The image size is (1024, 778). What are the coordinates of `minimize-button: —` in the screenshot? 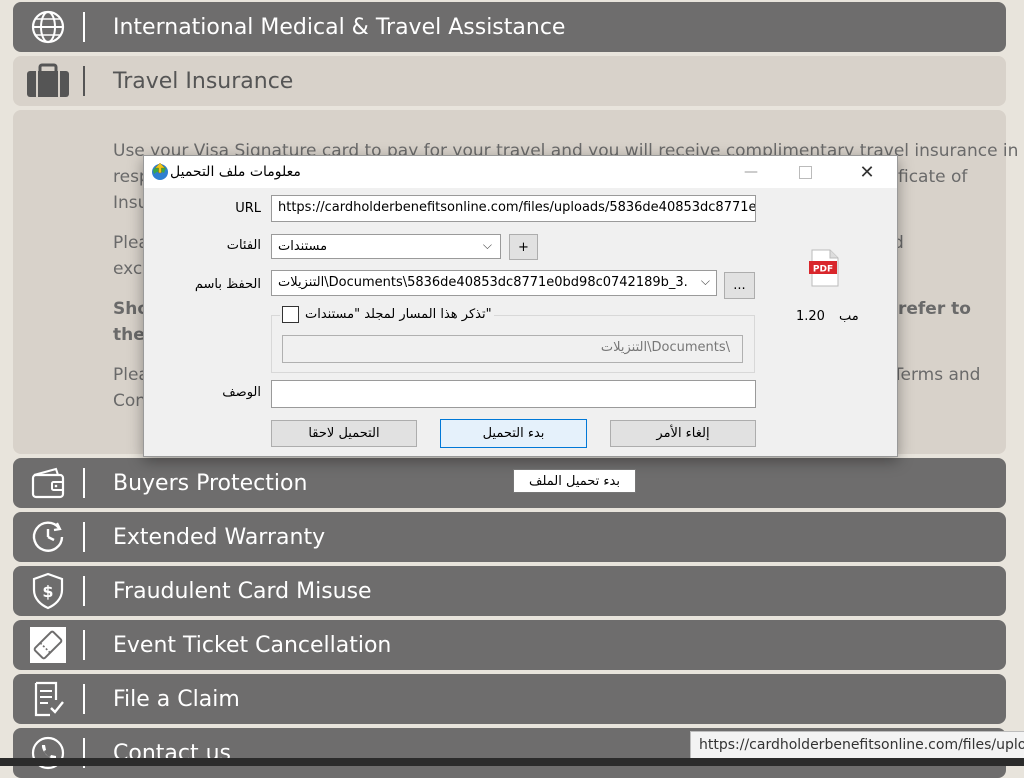 It's located at (751, 172).